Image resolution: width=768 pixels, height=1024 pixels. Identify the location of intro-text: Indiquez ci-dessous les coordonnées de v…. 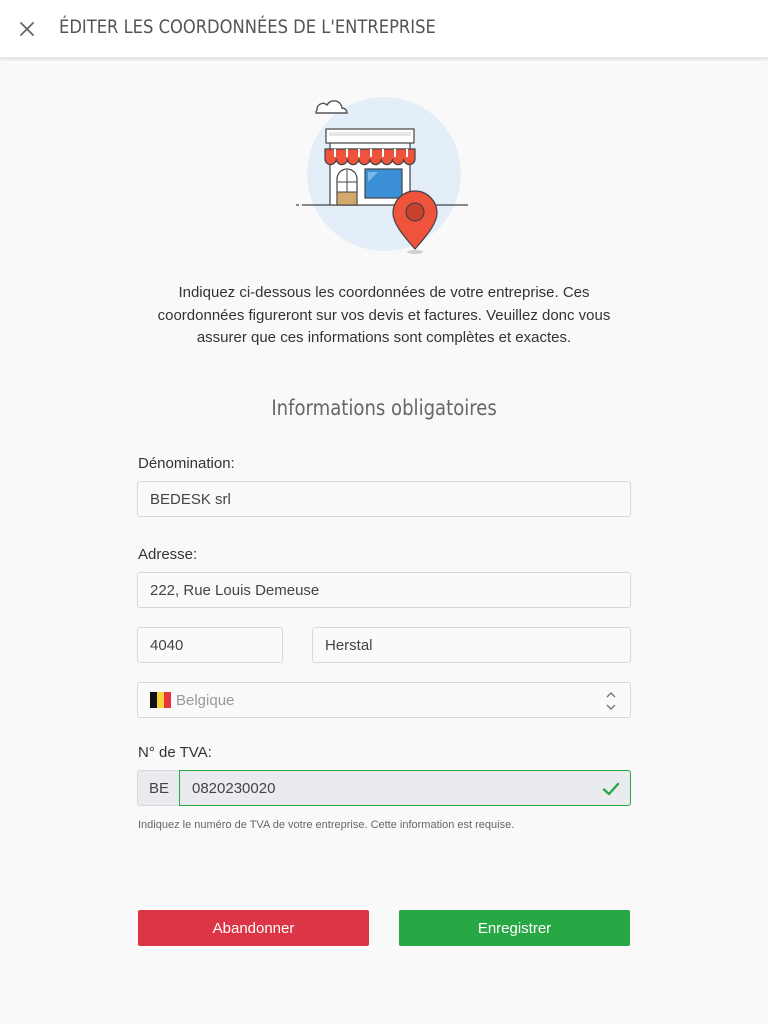
(384, 316).